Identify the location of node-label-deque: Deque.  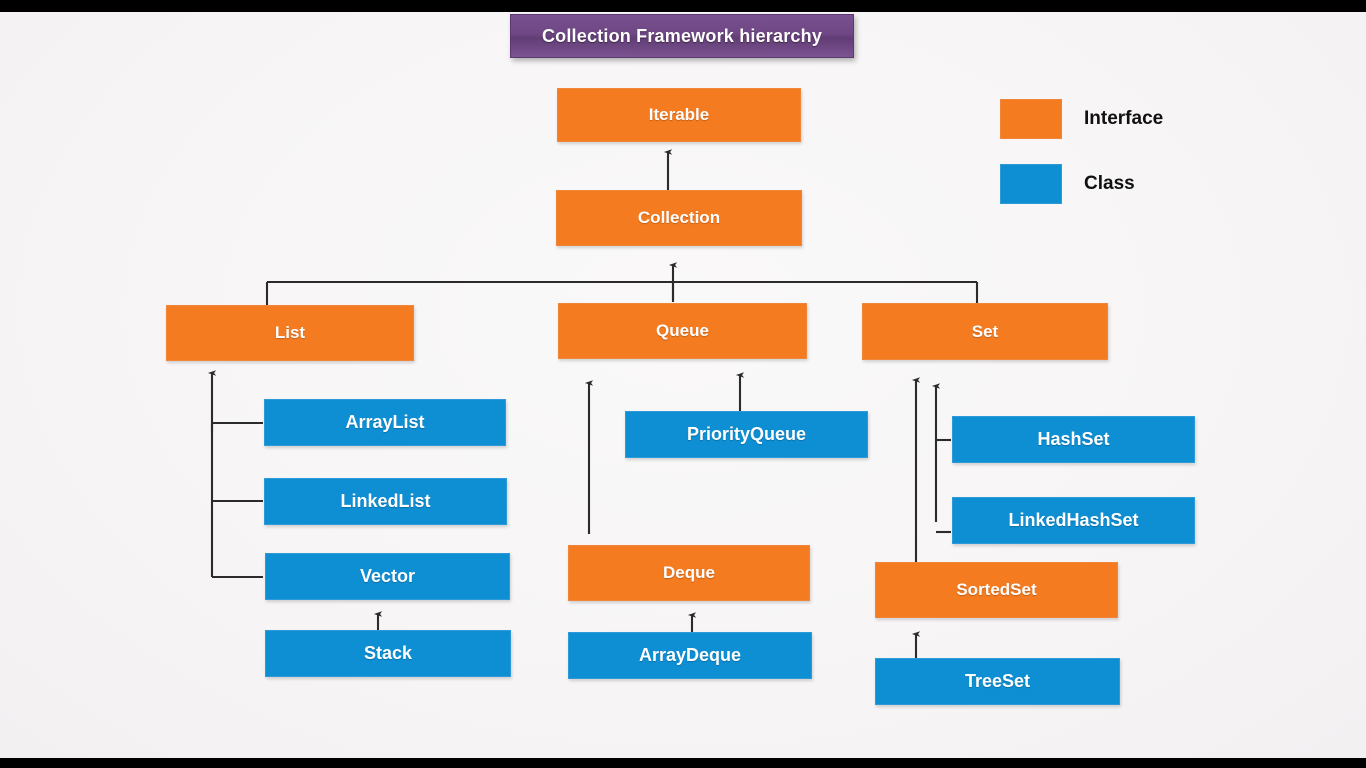
(689, 572).